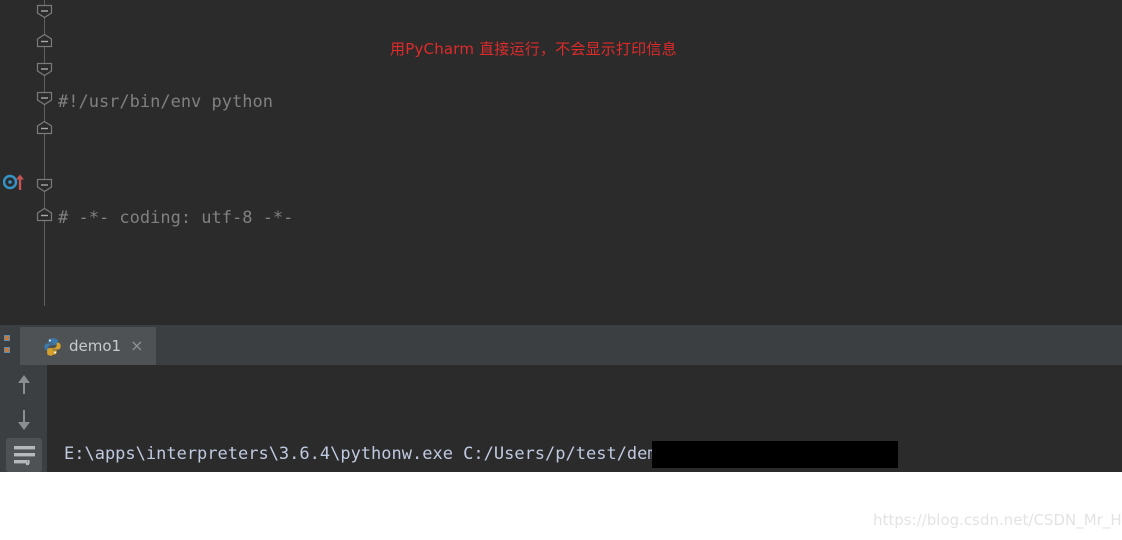 Image resolution: width=1122 pixels, height=540 pixels. Describe the element at coordinates (24, 385) in the screenshot. I see `scroll-up-button` at that location.